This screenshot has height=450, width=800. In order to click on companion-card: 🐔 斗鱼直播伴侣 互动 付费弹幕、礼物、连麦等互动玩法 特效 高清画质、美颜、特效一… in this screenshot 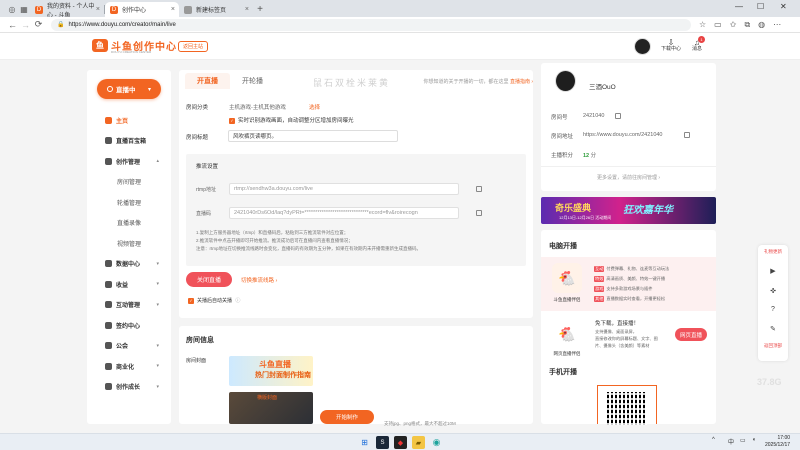, I will do `click(628, 284)`.